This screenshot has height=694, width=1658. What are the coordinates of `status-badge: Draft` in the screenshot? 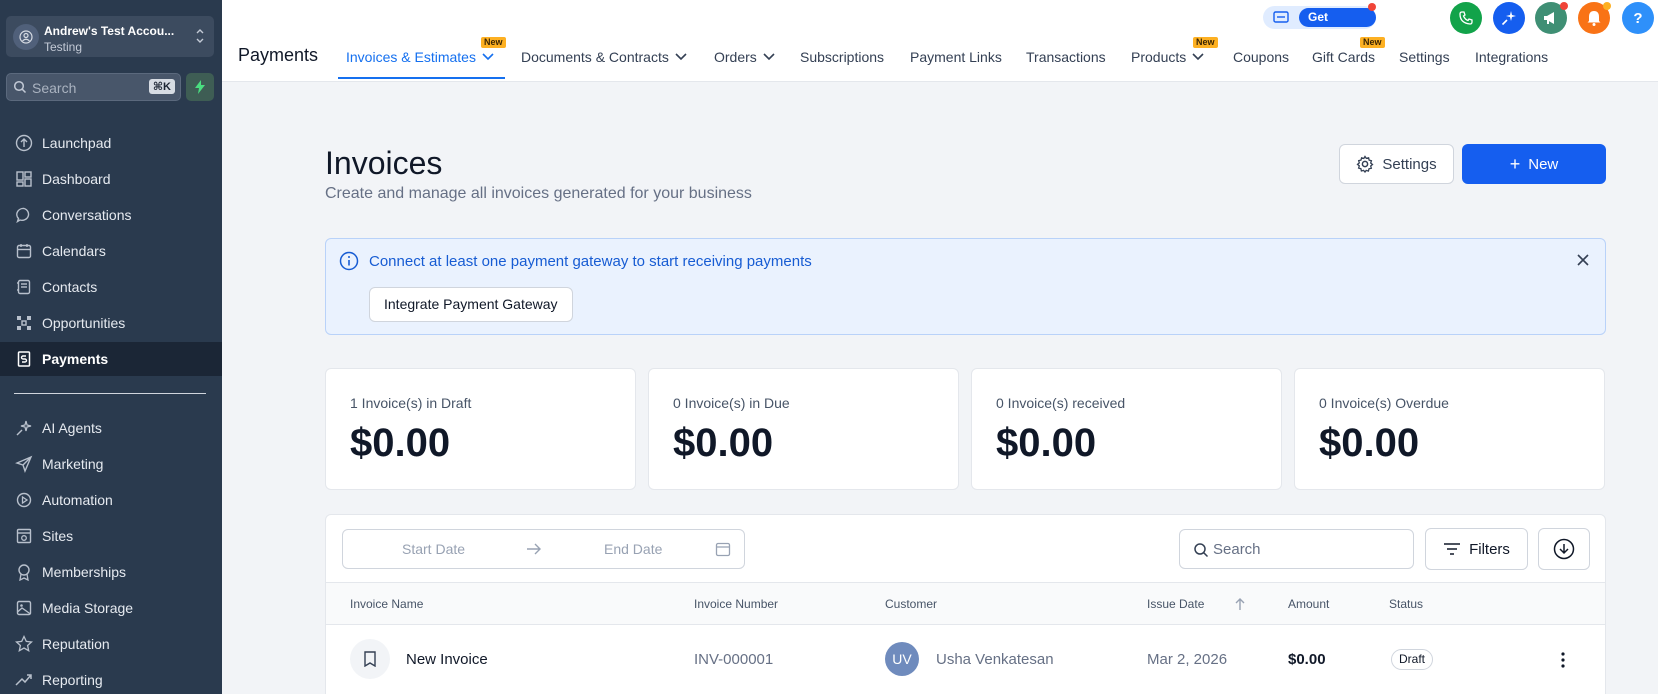 It's located at (1412, 659).